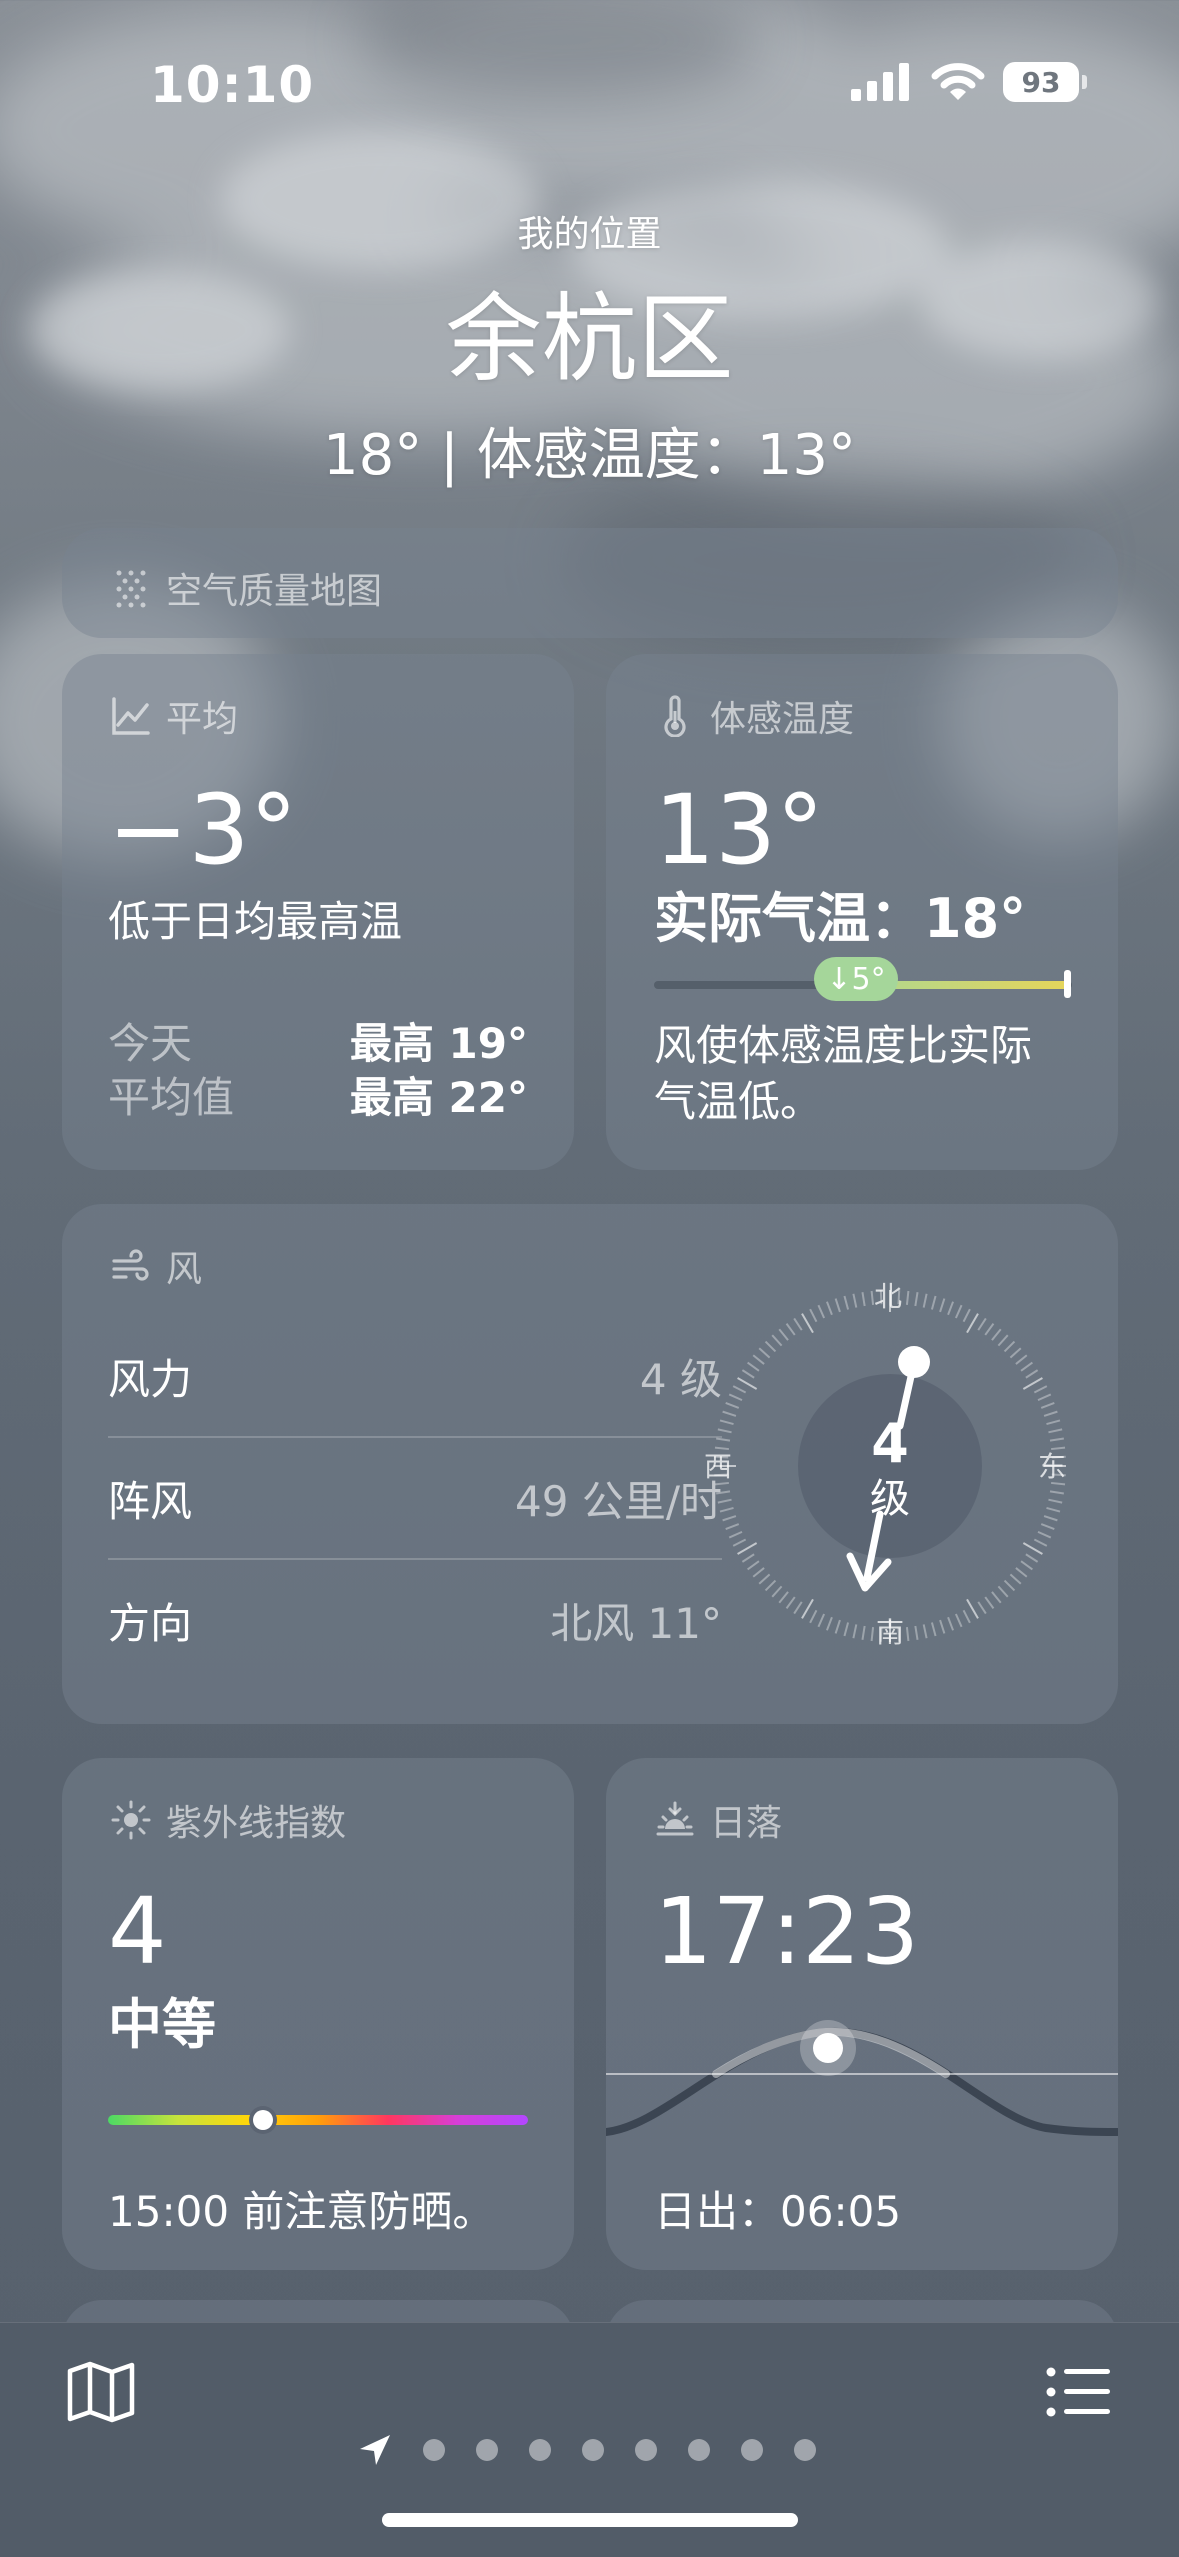 The height and width of the screenshot is (2557, 1179). I want to click on wind-title: 风, so click(184, 1269).